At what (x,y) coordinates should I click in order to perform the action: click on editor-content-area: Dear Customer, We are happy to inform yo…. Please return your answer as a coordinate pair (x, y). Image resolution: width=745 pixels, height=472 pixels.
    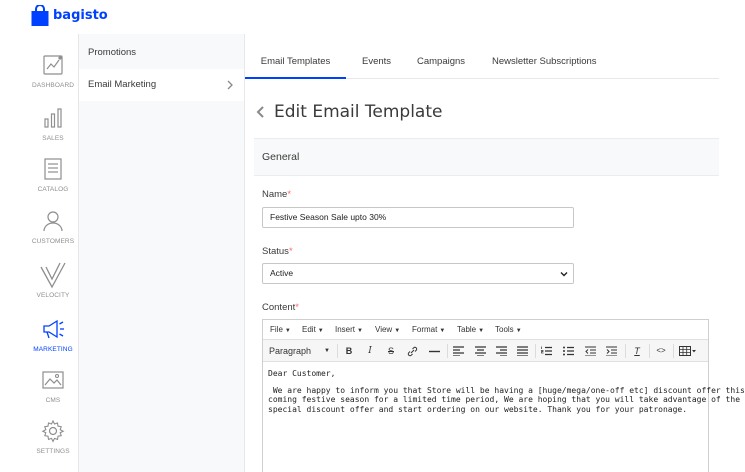
    Looking at the image, I should click on (504, 391).